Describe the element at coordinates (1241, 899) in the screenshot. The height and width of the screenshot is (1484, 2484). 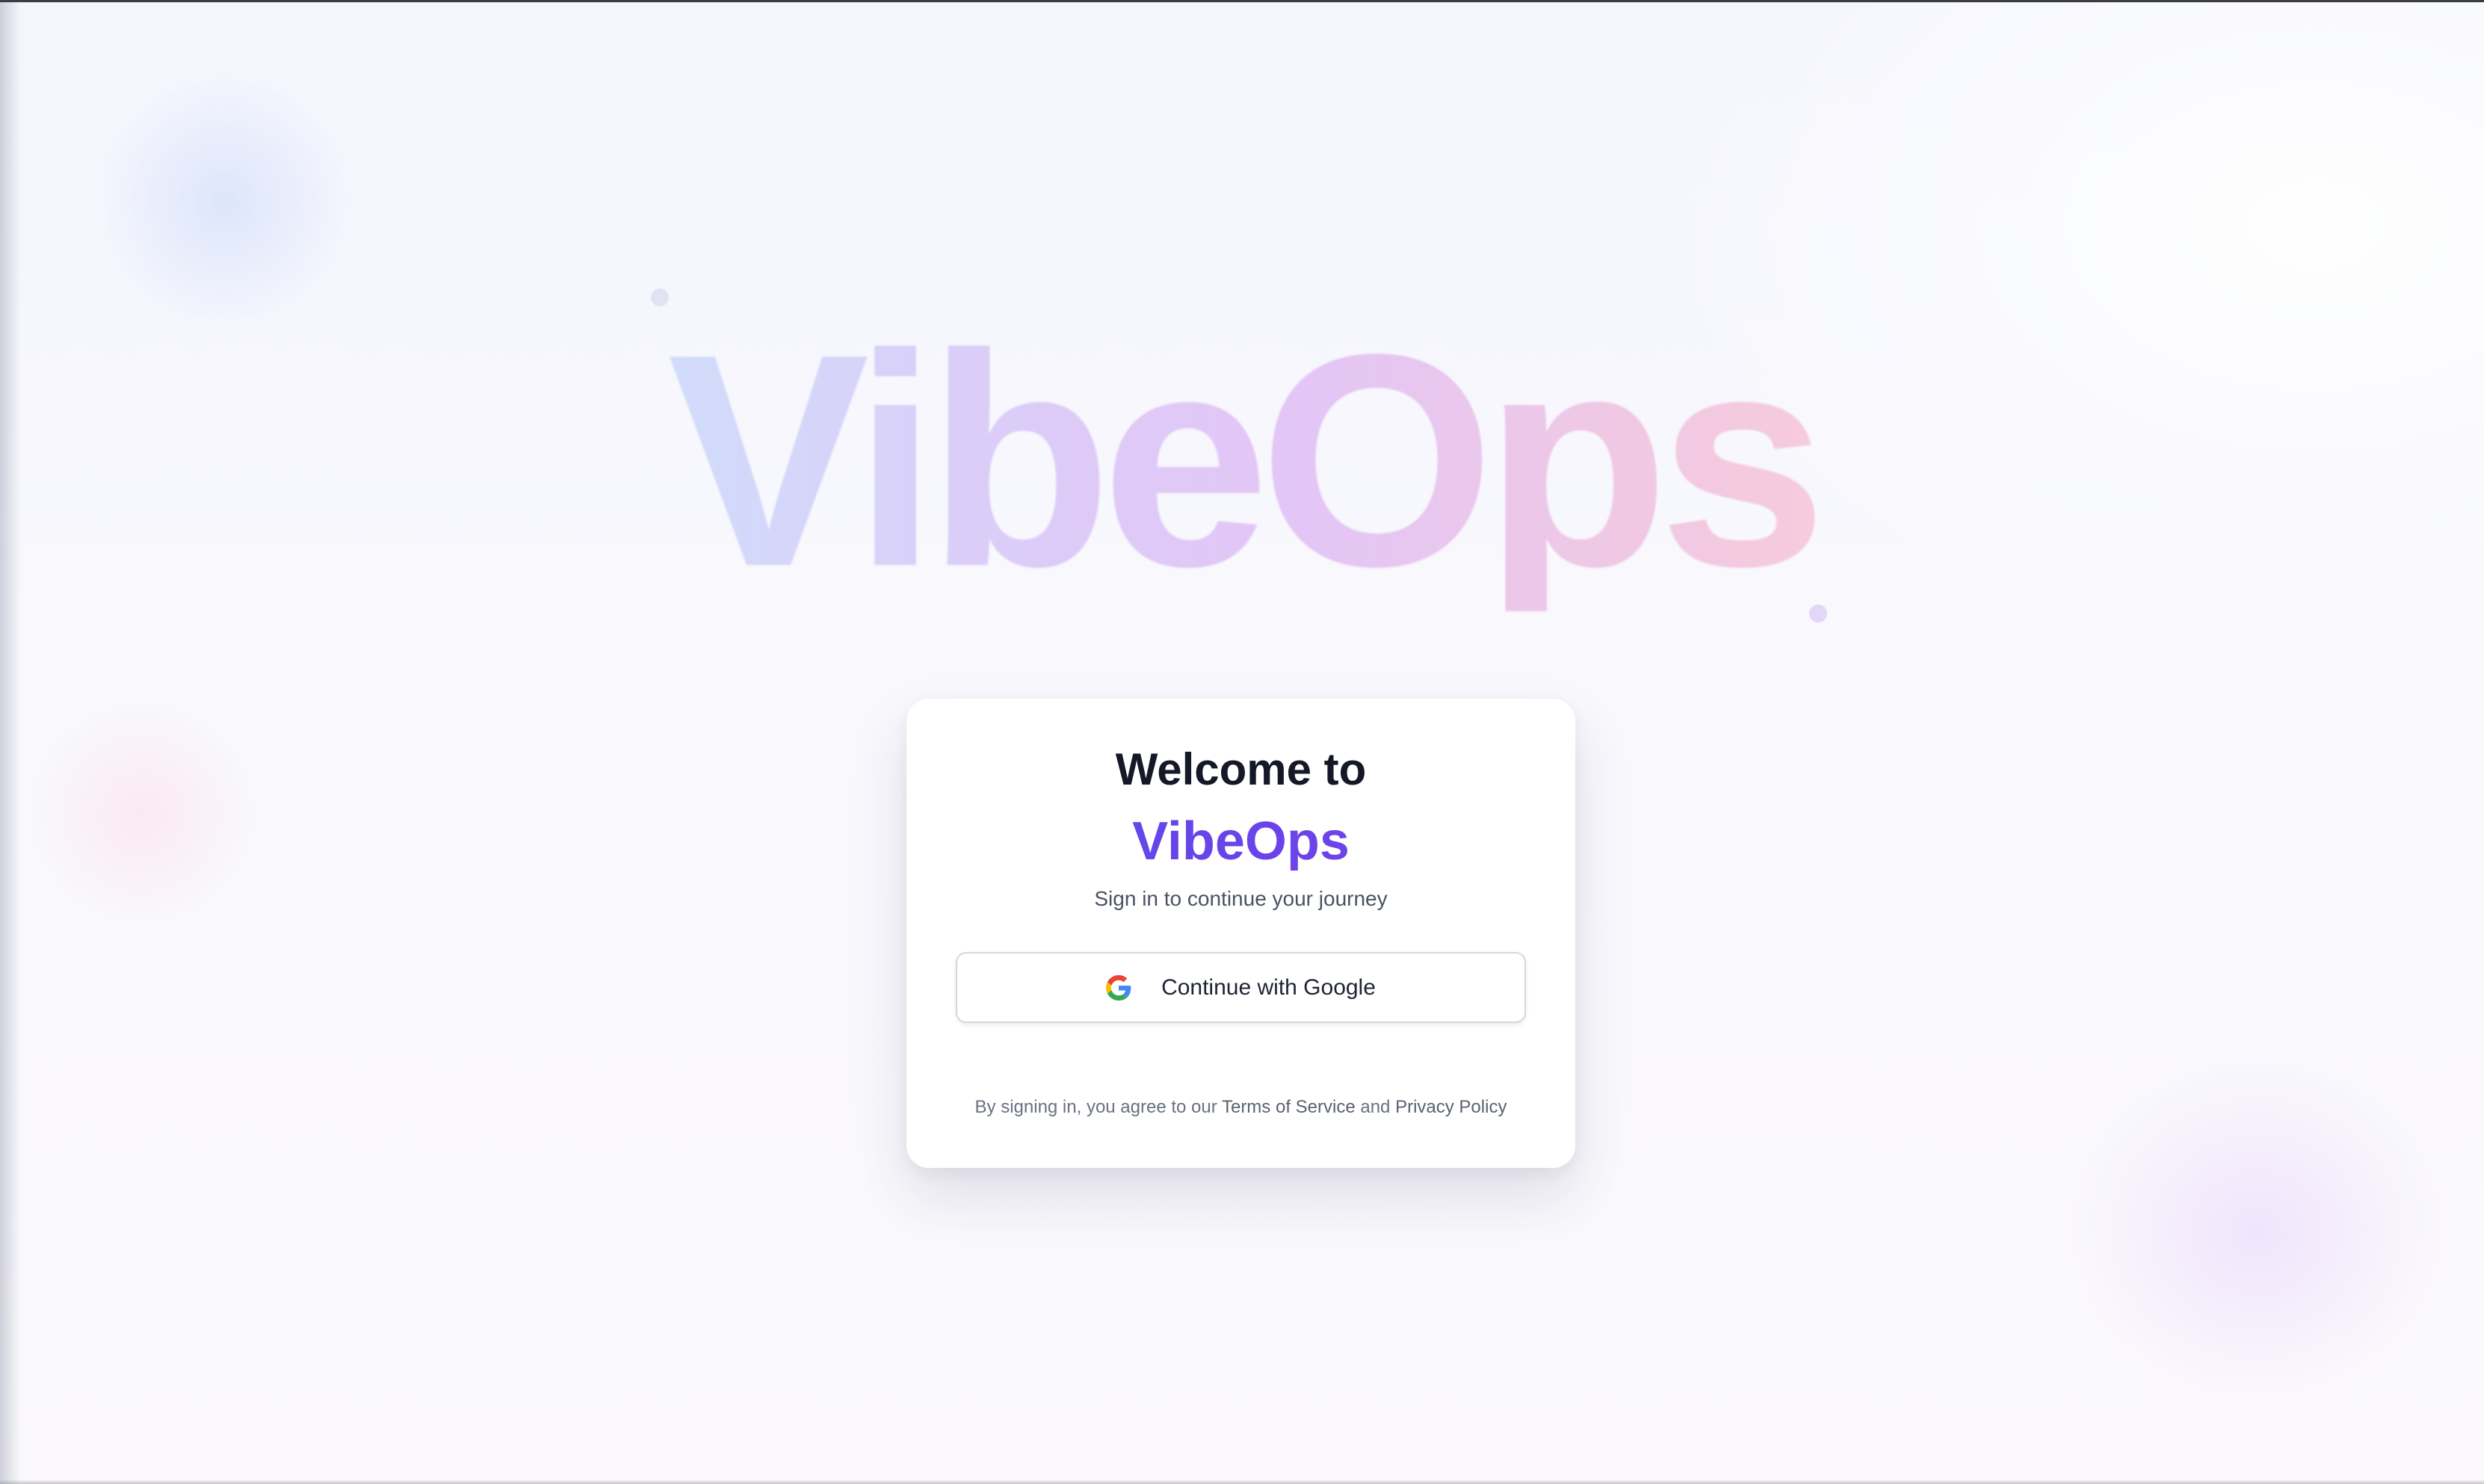
I see `sign-in-subtitle: Sign in to continue your journey` at that location.